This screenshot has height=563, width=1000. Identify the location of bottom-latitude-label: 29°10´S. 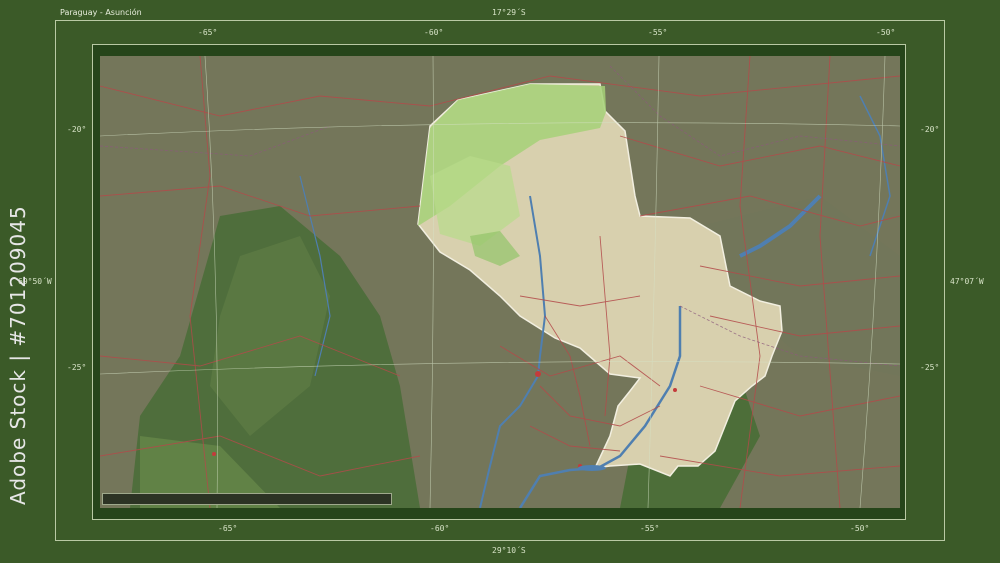
(509, 550).